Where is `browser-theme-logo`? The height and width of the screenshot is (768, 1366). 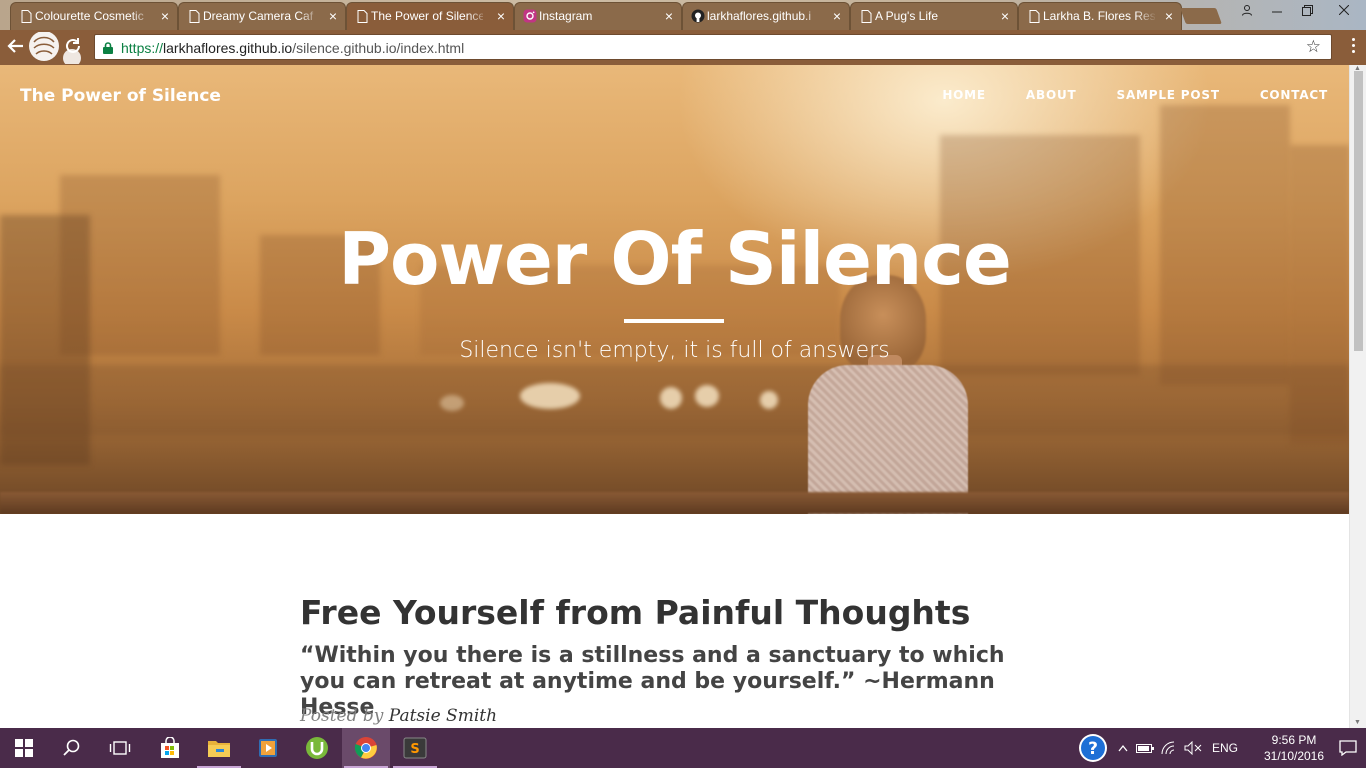 browser-theme-logo is located at coordinates (54, 49).